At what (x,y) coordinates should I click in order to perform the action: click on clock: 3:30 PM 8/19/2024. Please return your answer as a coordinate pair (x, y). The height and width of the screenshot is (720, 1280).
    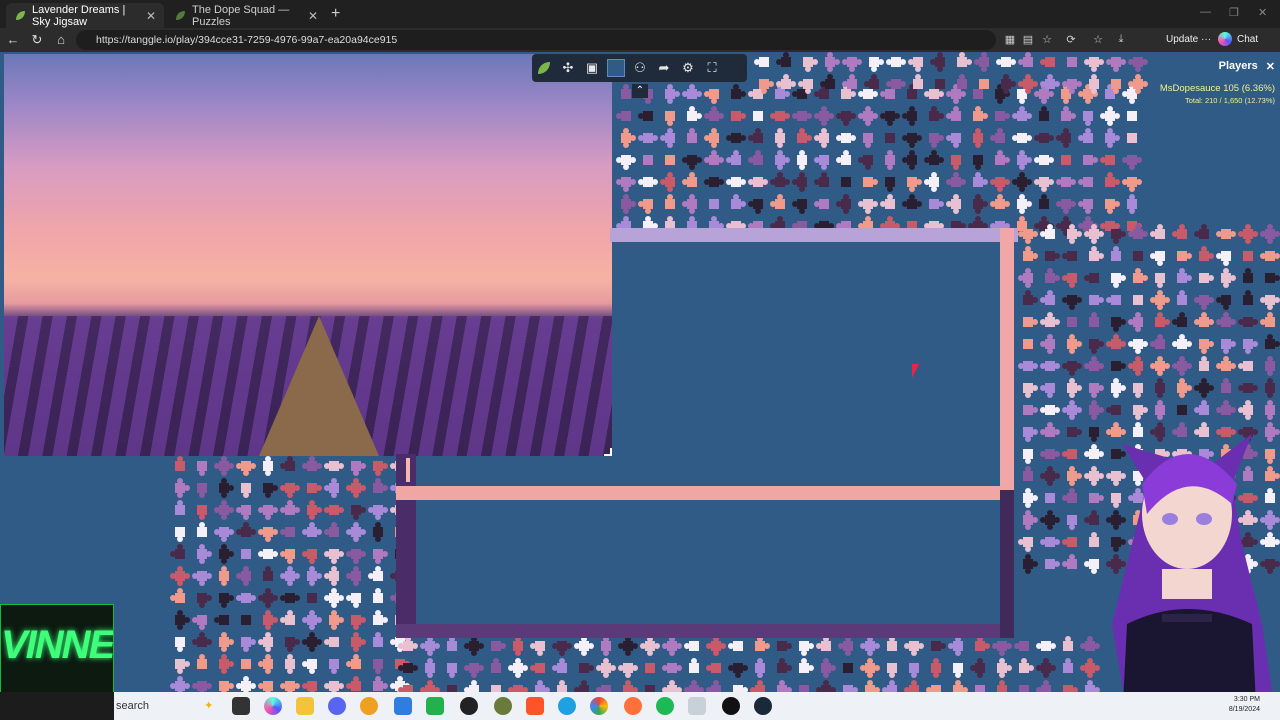
    Looking at the image, I should click on (1232, 705).